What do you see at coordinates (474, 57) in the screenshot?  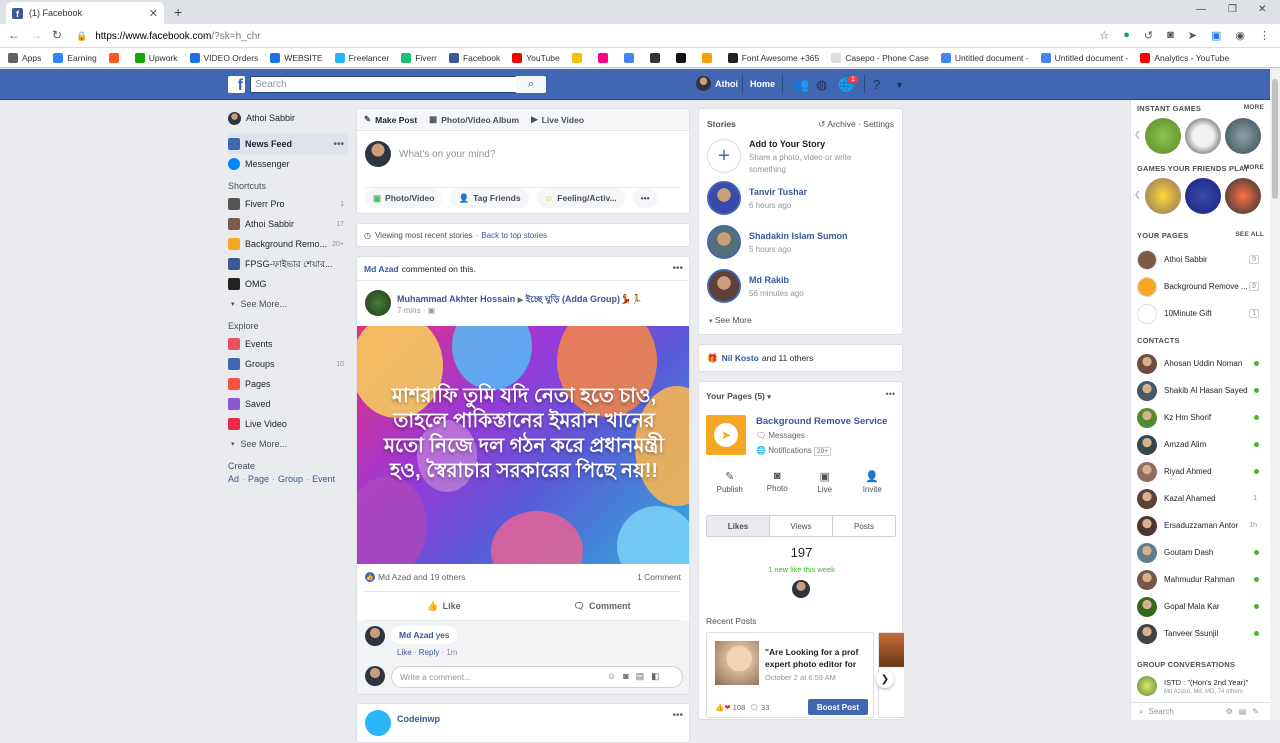 I see `bookmark-item: Facebook` at bounding box center [474, 57].